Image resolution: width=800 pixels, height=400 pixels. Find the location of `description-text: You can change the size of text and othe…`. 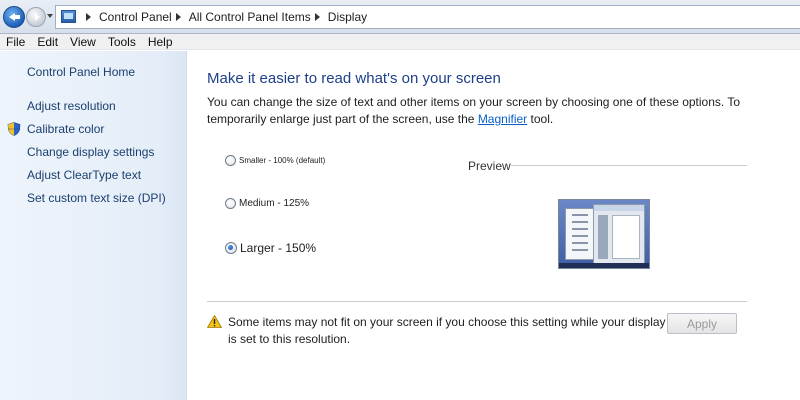

description-text: You can change the size of text and othe… is located at coordinates (474, 110).